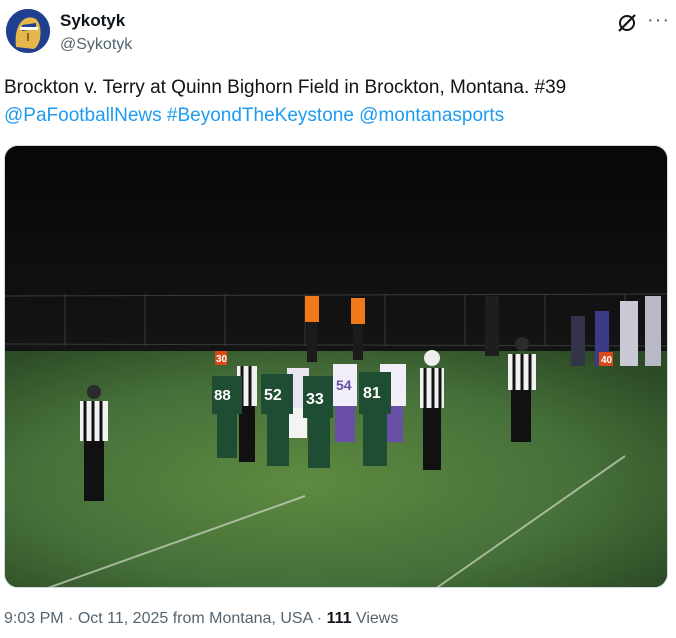 The image size is (676, 638). I want to click on author-handle: @Sykotyk, so click(96, 45).